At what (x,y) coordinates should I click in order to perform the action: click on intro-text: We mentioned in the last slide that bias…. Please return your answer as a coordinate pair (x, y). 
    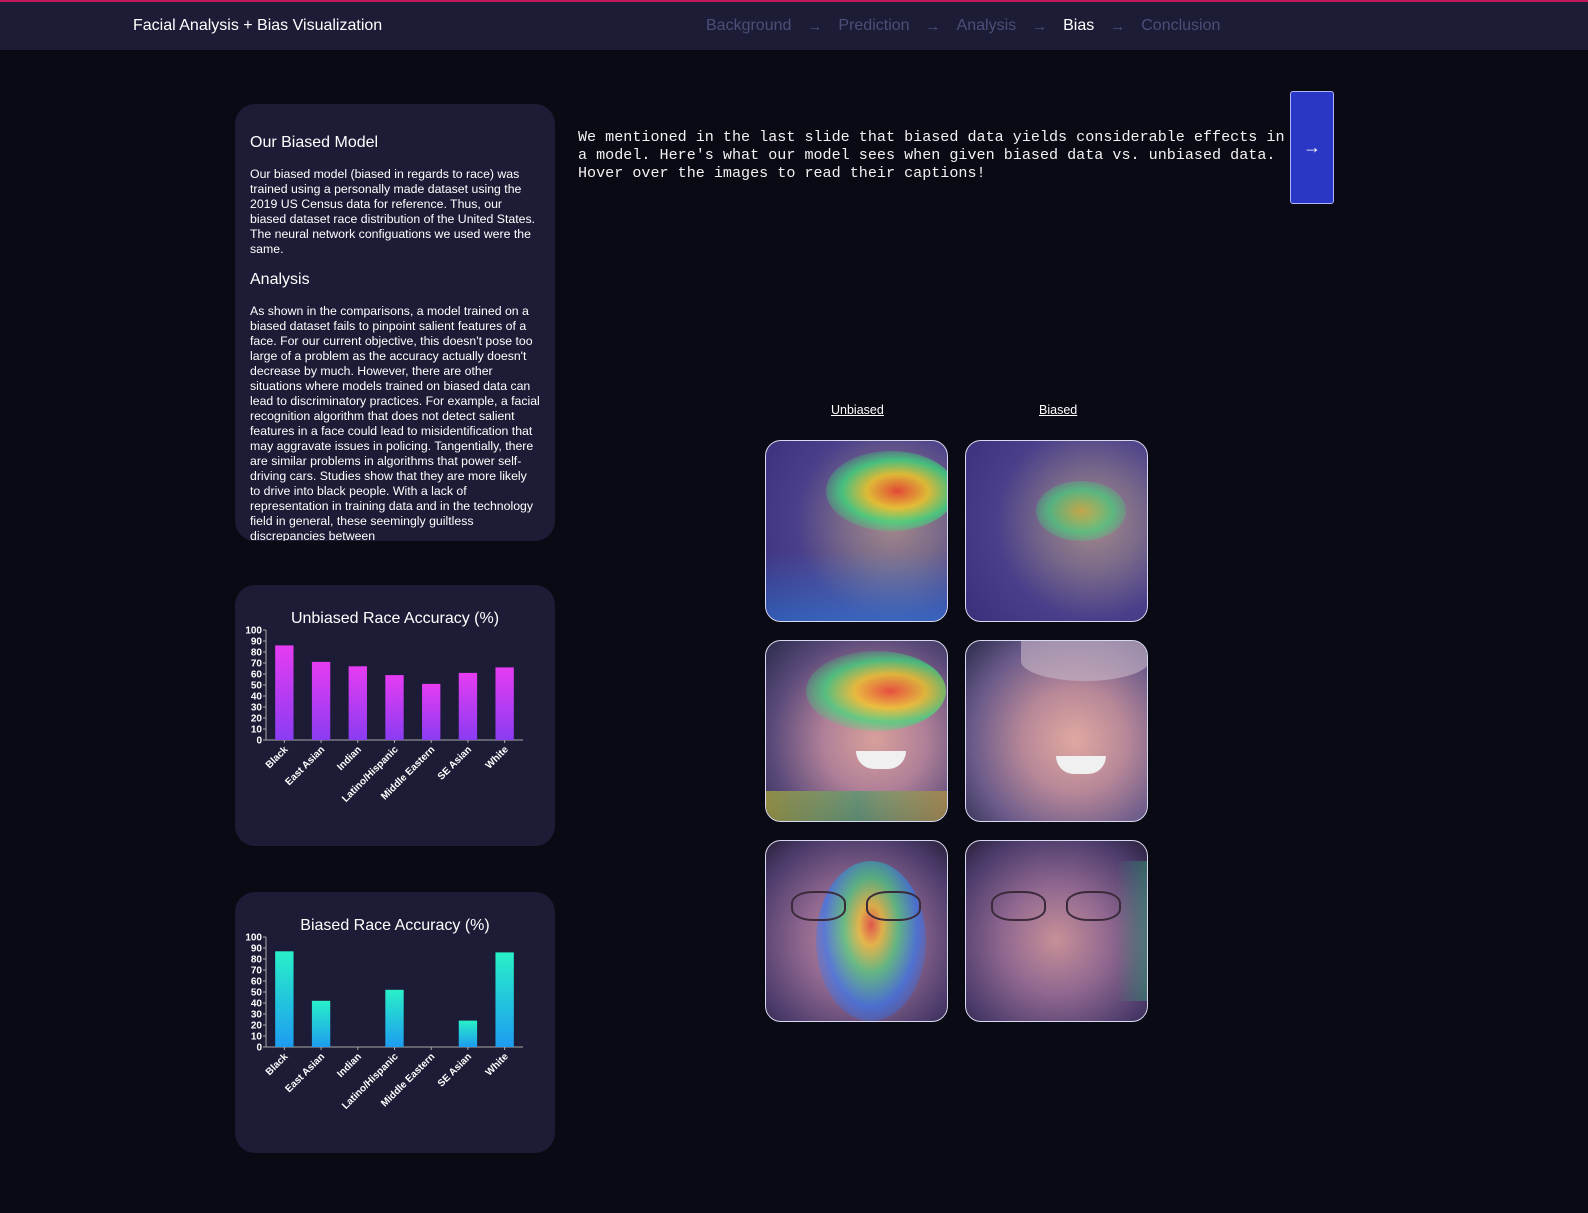
    Looking at the image, I should click on (931, 155).